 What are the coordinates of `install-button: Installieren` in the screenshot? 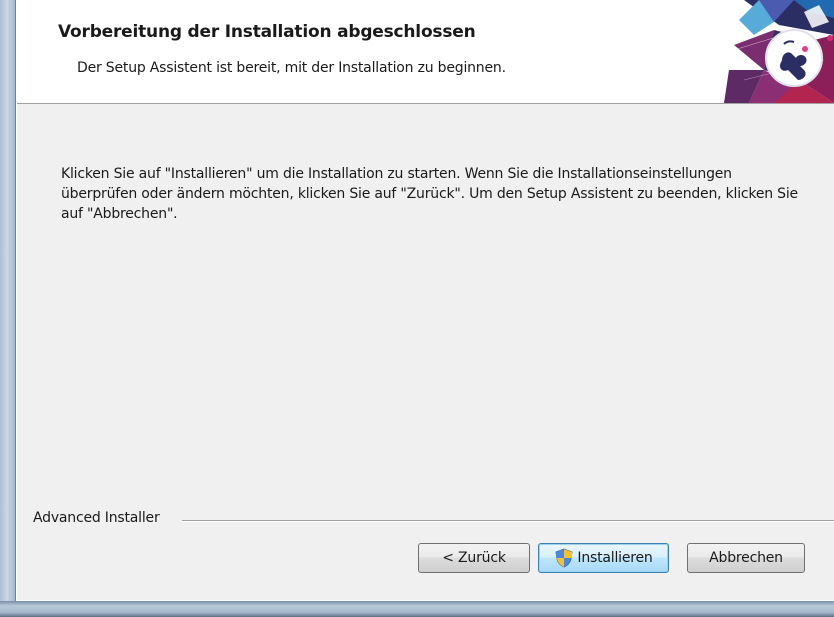 It's located at (603, 558).